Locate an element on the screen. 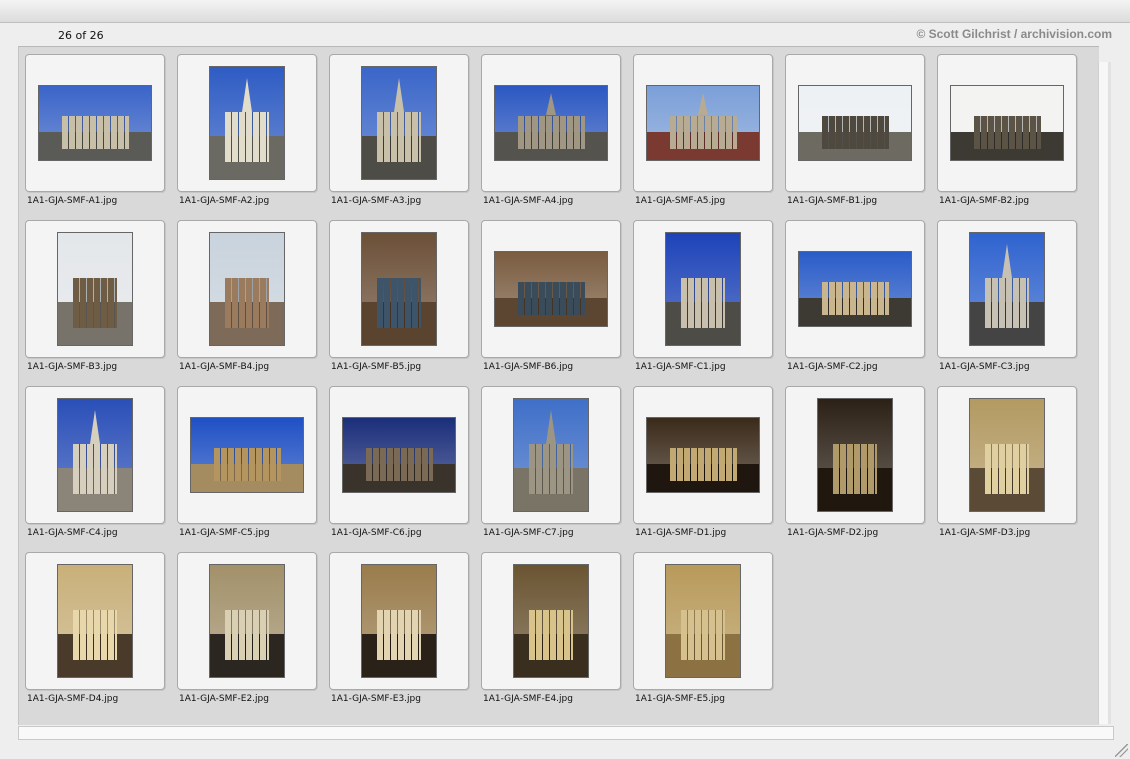 This screenshot has height=759, width=1130. thumbnail-item: 1A1-GJA-SMF-C6.jpg is located at coordinates (405, 469).